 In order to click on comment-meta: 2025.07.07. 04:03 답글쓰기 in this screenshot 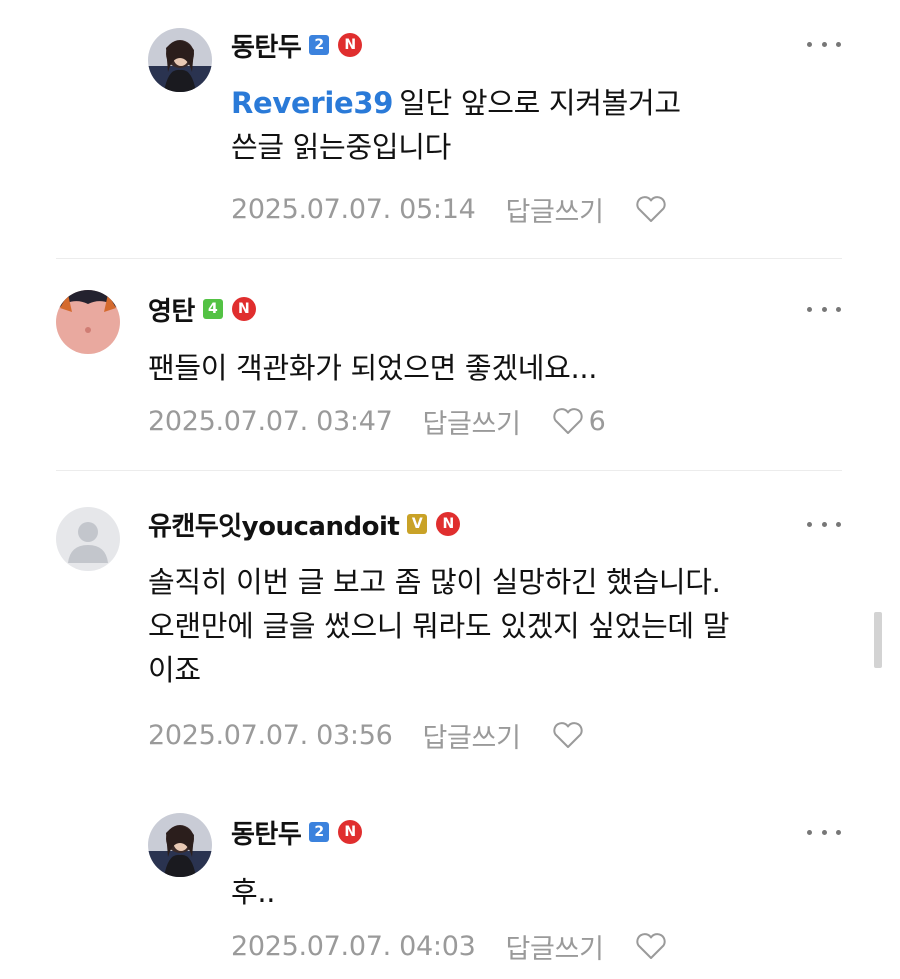, I will do `click(451, 946)`.